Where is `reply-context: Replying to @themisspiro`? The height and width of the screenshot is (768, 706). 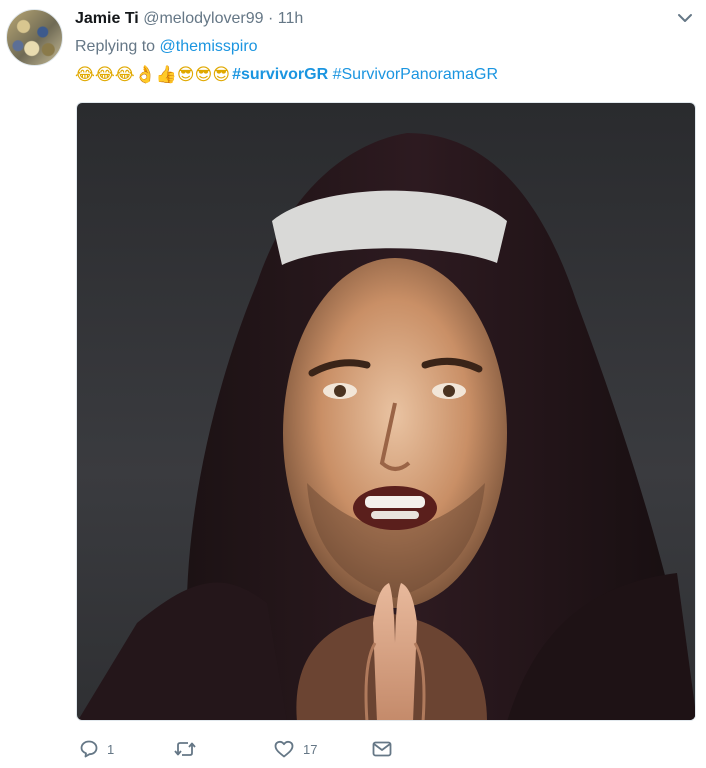 reply-context: Replying to @themisspiro is located at coordinates (166, 47).